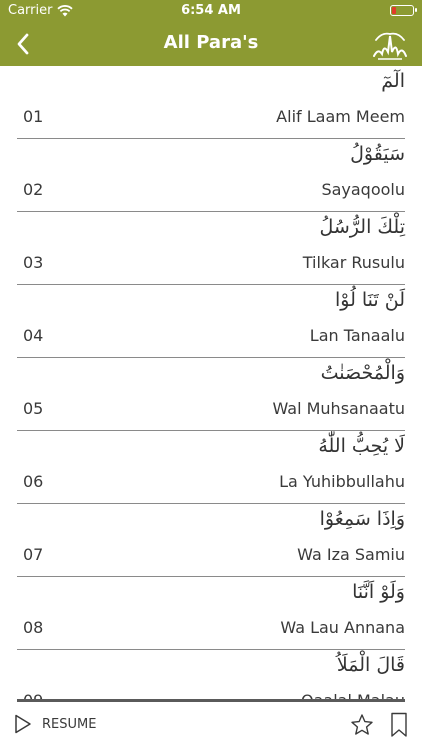  Describe the element at coordinates (211, 540) in the screenshot. I see `list-item: وَاِذَا سَمِعُوْا 07 Wa Iza Samiu` at that location.